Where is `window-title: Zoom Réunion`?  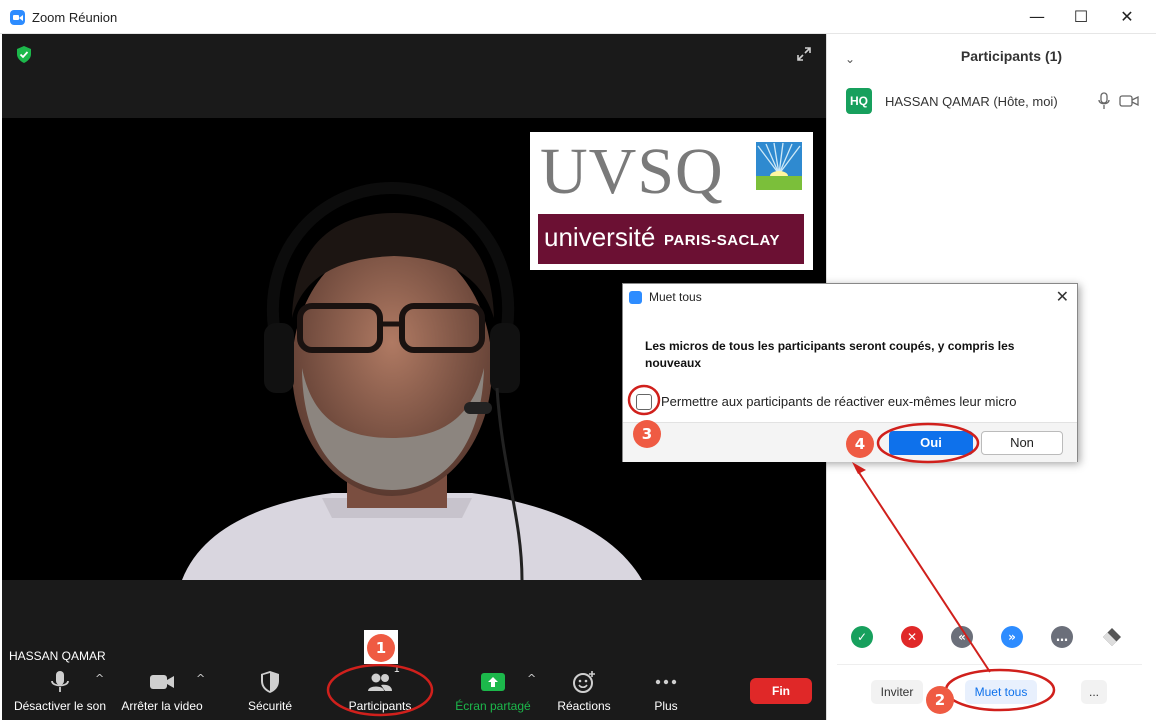 window-title: Zoom Réunion is located at coordinates (75, 17).